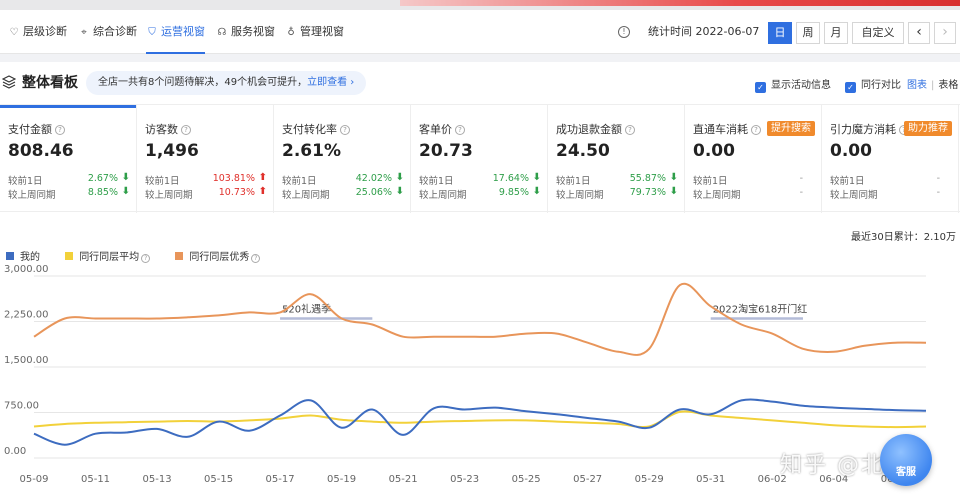 The image size is (960, 502). What do you see at coordinates (218, 255) in the screenshot?
I see `legend-item-peer-top: 同行同层优秀?` at bounding box center [218, 255].